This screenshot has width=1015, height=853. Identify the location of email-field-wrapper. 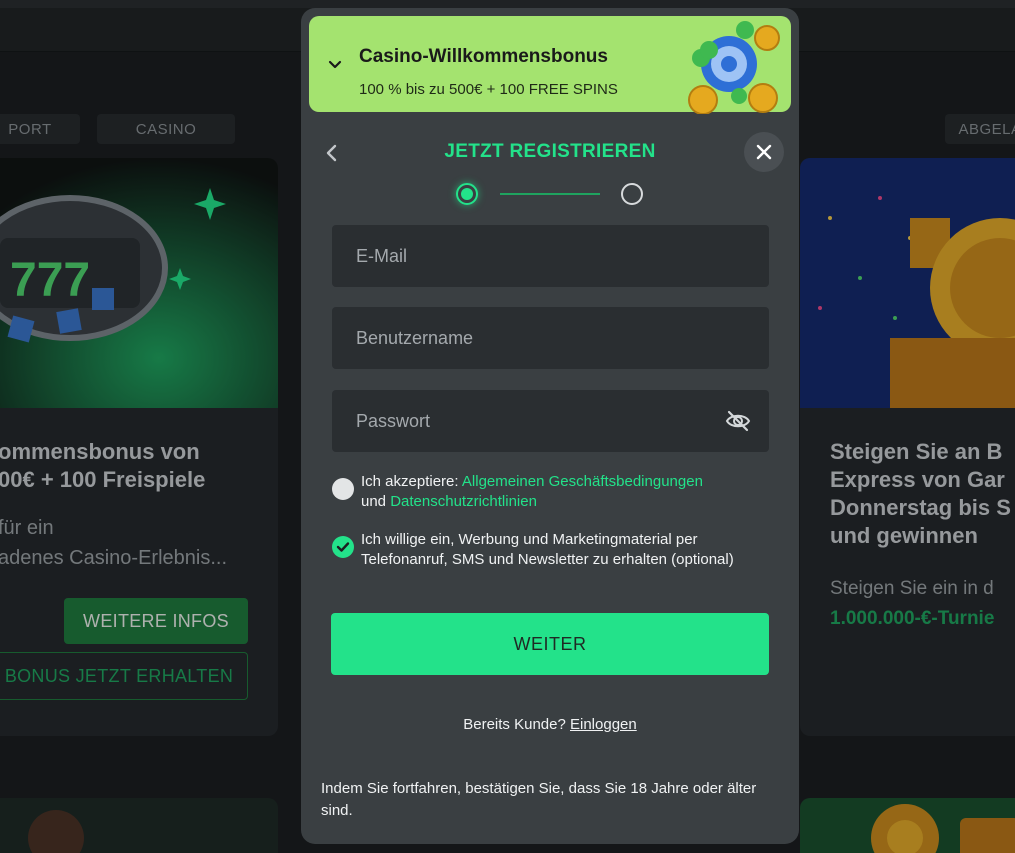
(550, 256).